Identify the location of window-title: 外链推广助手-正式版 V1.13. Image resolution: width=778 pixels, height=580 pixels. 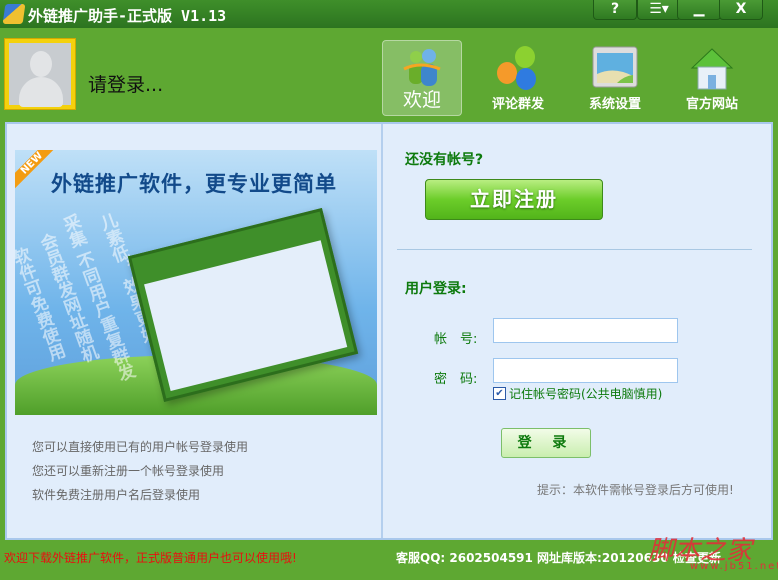
(127, 16).